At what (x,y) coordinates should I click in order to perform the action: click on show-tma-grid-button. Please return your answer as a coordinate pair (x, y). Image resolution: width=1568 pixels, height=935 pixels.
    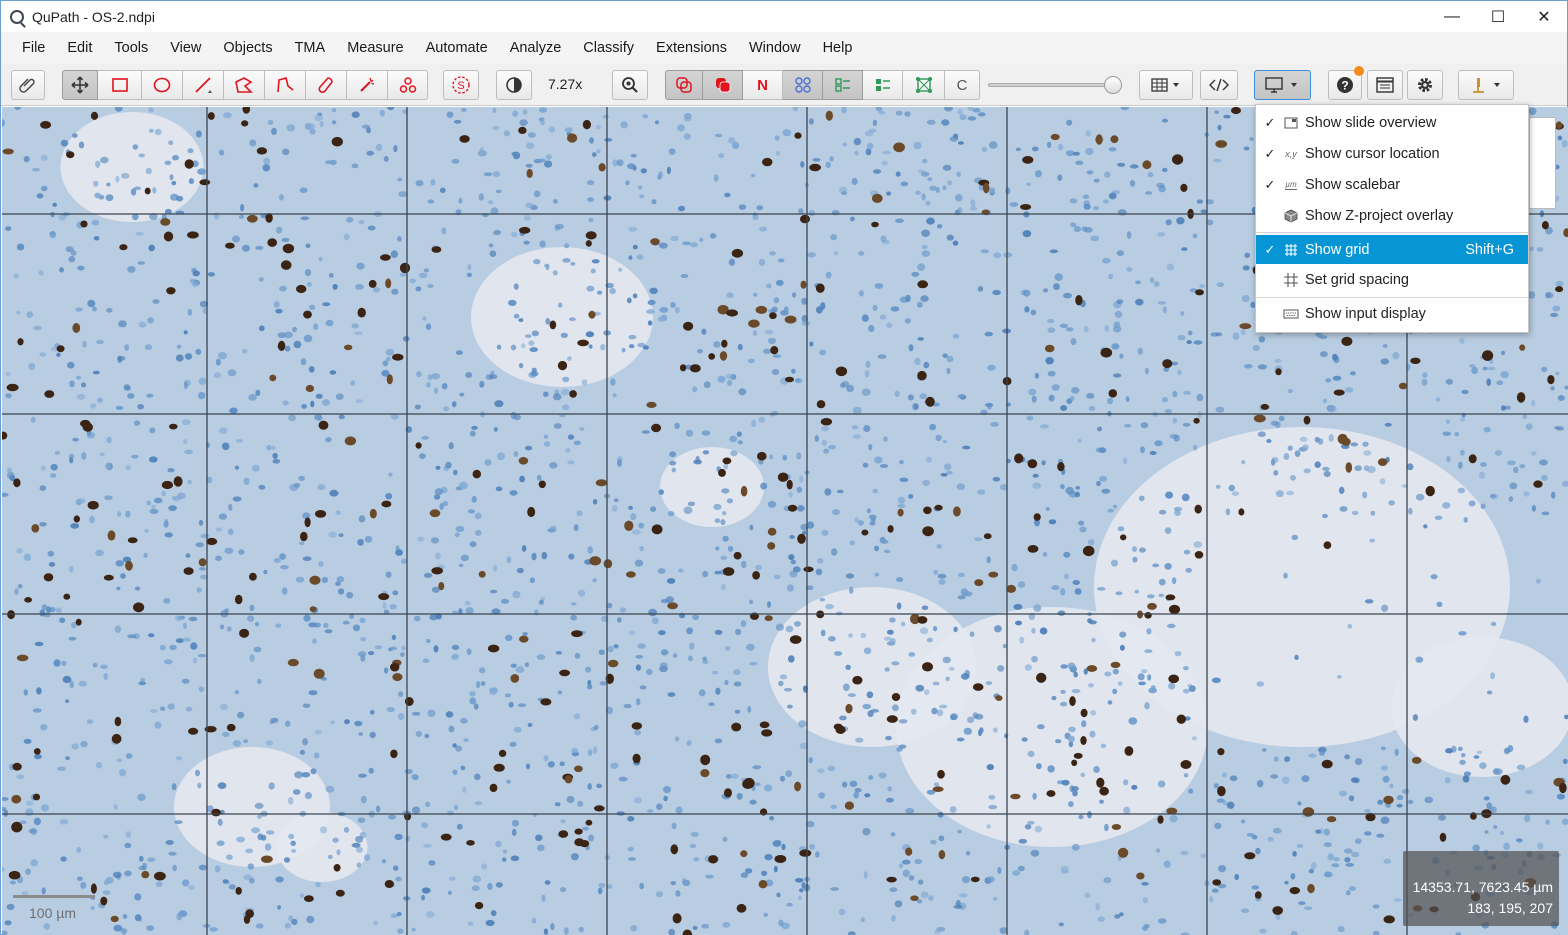
    Looking at the image, I should click on (803, 85).